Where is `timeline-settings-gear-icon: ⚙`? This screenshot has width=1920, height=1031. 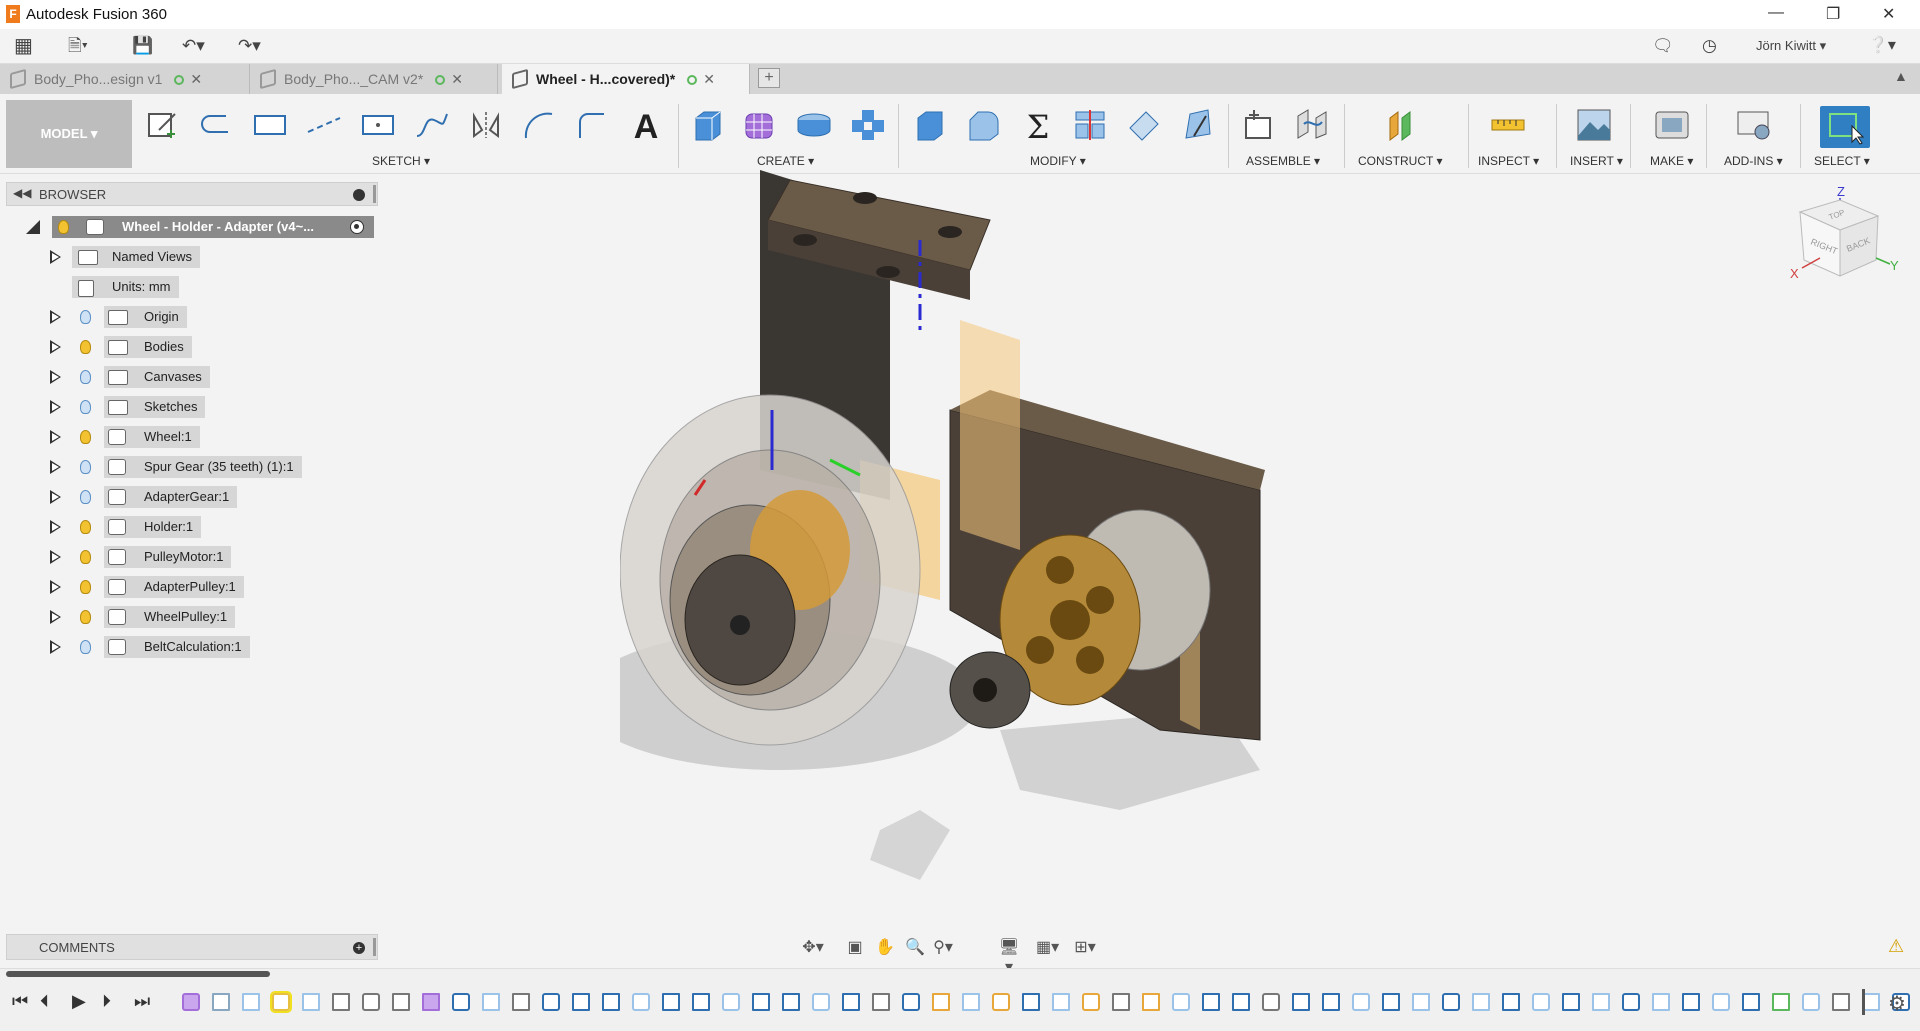 timeline-settings-gear-icon: ⚙ is located at coordinates (1897, 1003).